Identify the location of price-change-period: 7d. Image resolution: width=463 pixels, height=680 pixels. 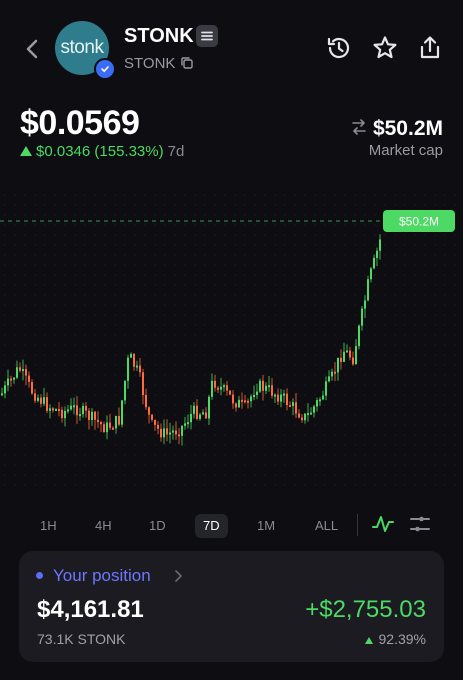
(176, 151).